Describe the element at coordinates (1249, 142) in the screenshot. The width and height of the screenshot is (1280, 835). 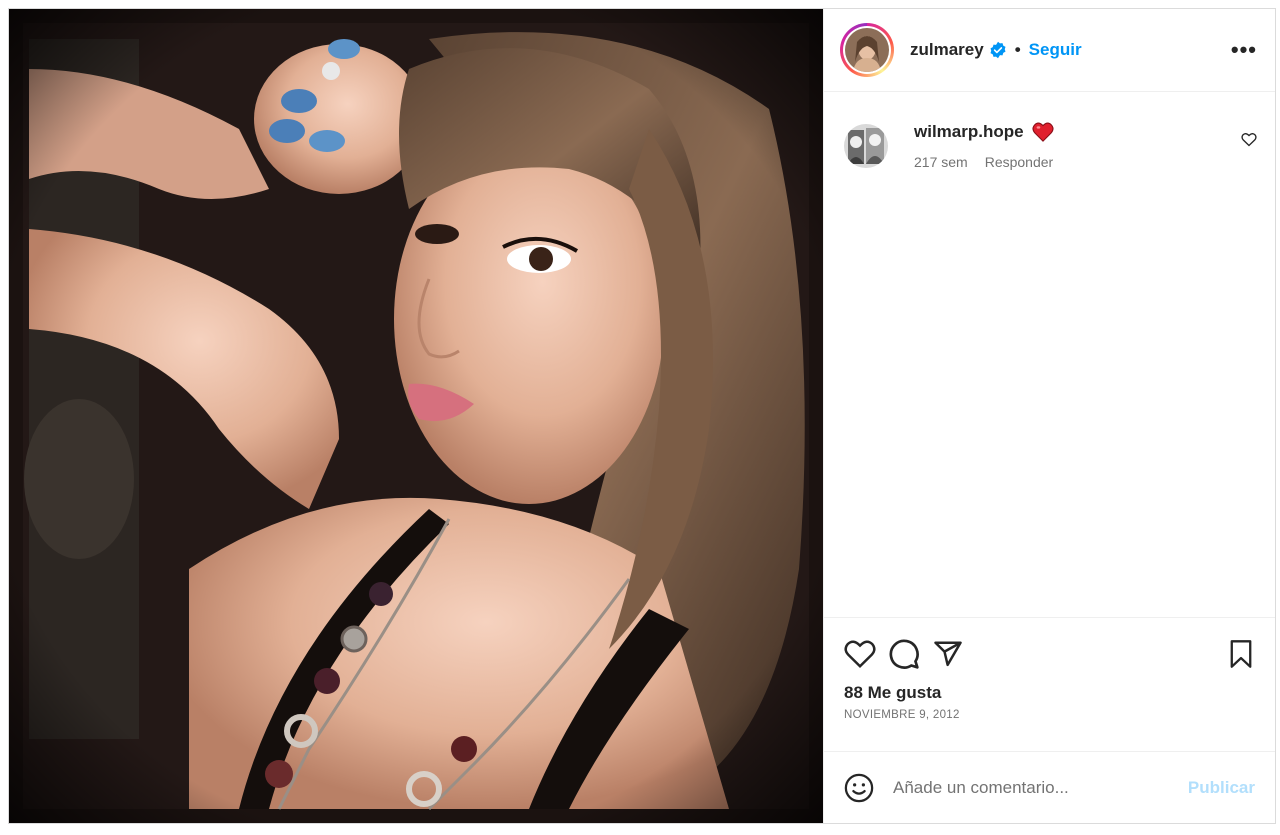
I see `comment-like-heart-icon` at that location.